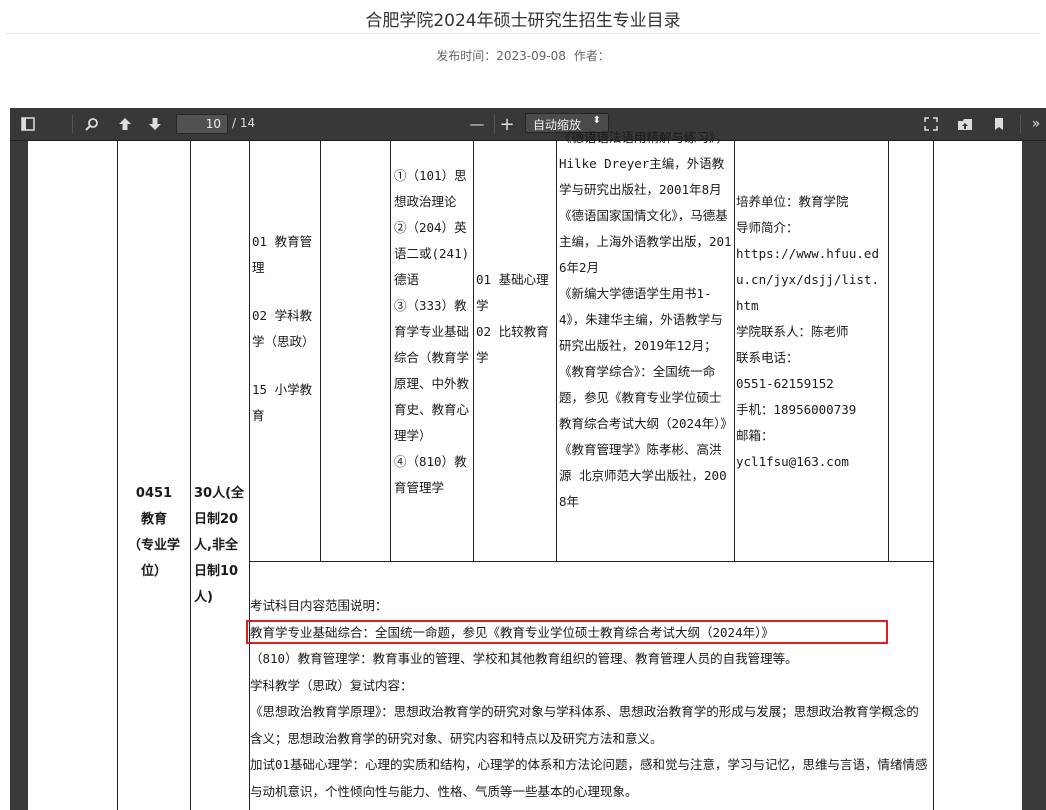 The image size is (1046, 810). I want to click on enrollment-cell: 30人(全日制20人,非全日制10人), so click(219, 545).